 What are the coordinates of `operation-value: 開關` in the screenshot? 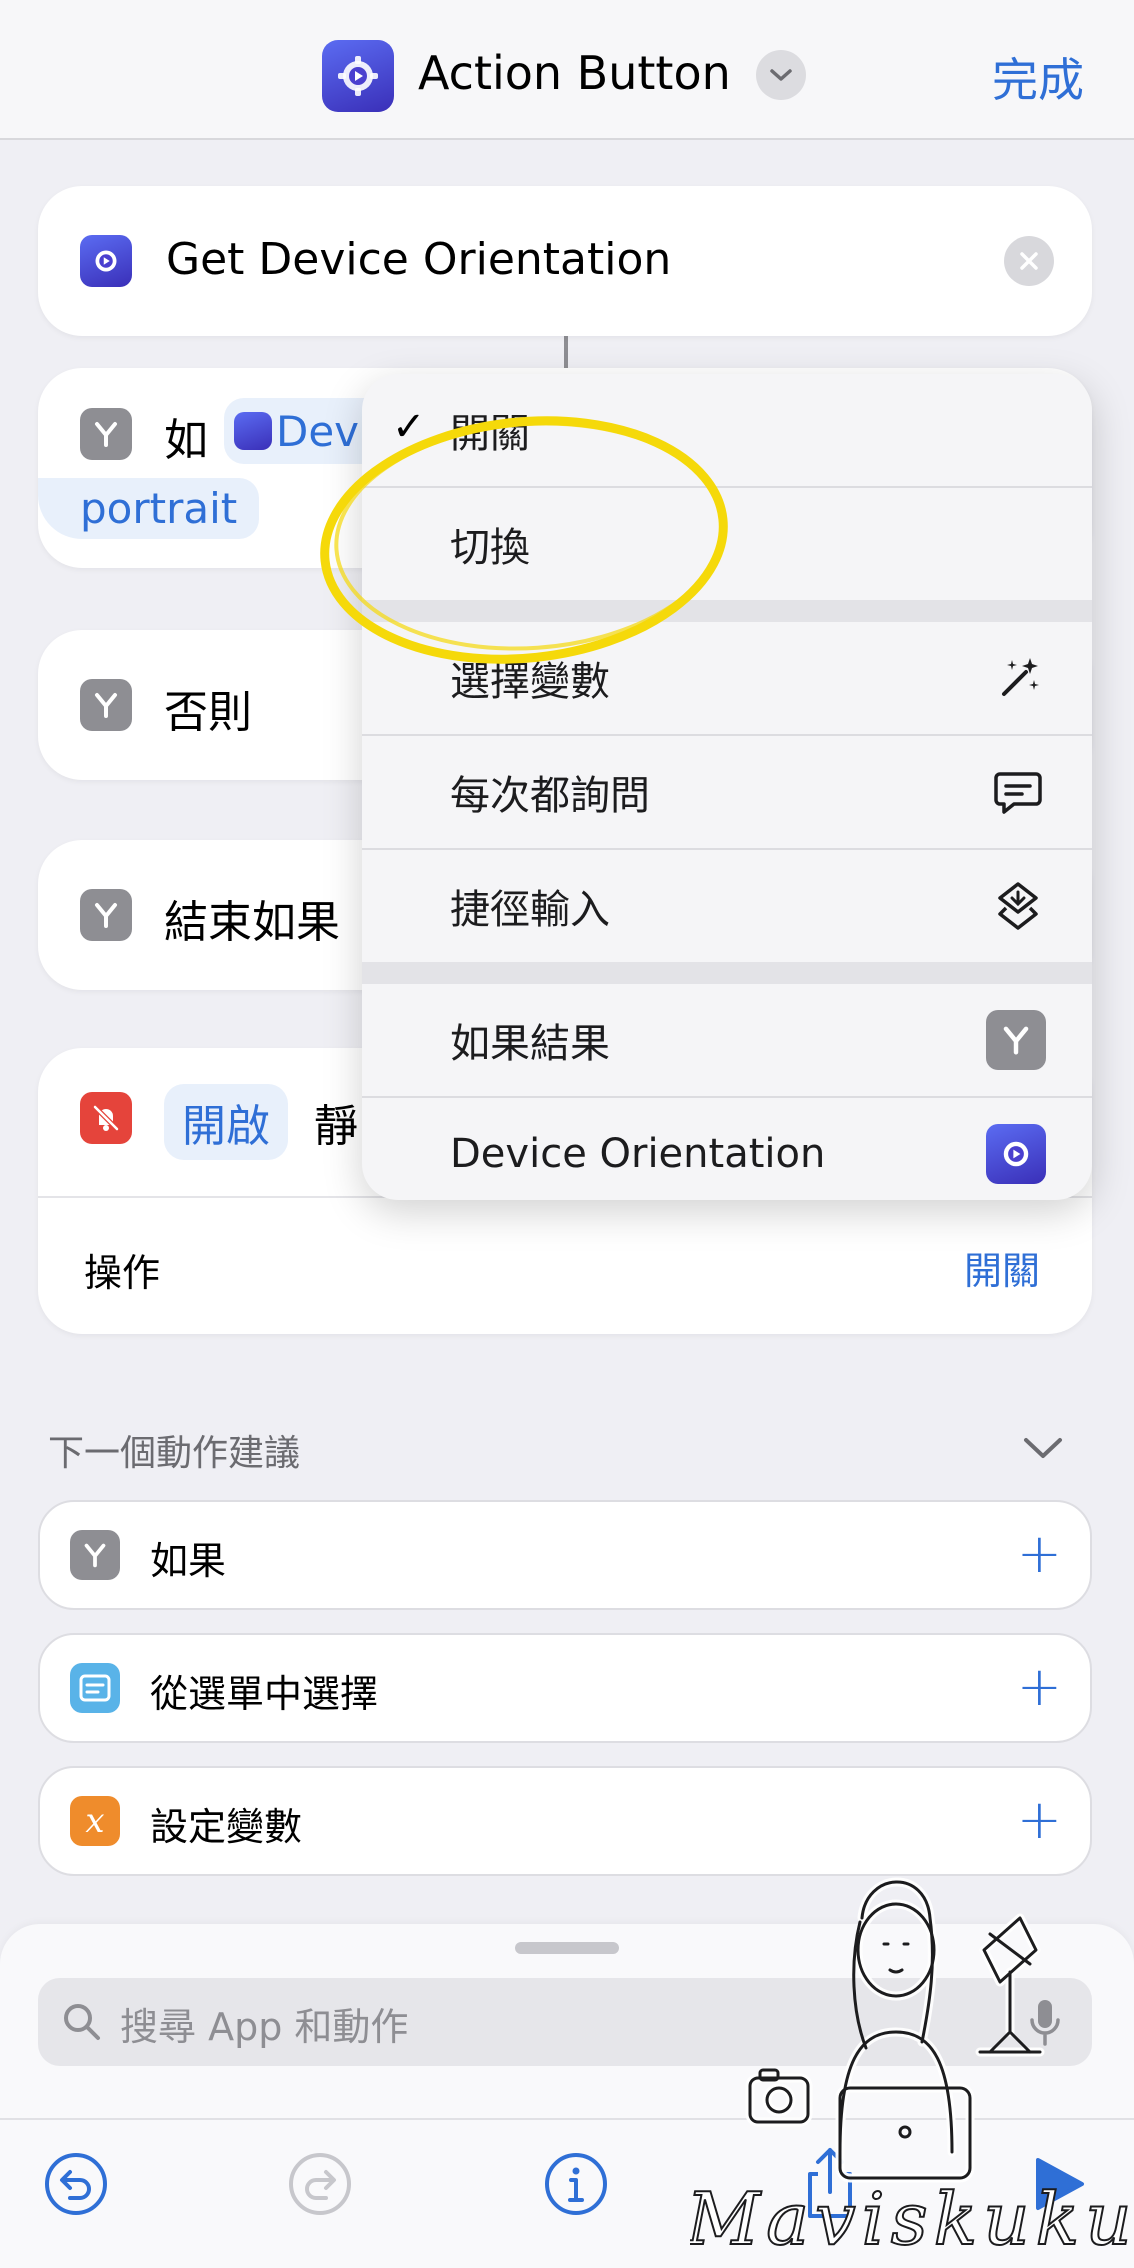 It's located at (1002, 1267).